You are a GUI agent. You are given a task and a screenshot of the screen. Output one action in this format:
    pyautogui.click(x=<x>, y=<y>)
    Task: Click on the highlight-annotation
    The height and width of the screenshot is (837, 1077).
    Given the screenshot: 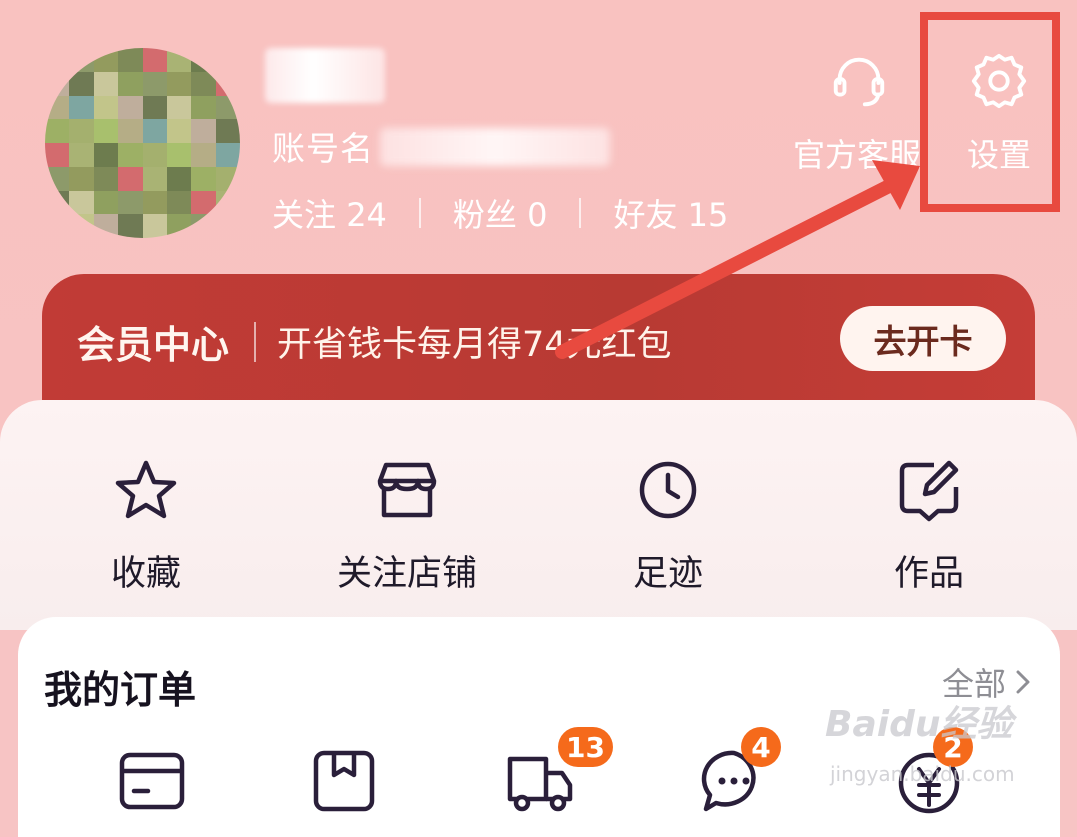 What is the action you would take?
    pyautogui.click(x=990, y=112)
    